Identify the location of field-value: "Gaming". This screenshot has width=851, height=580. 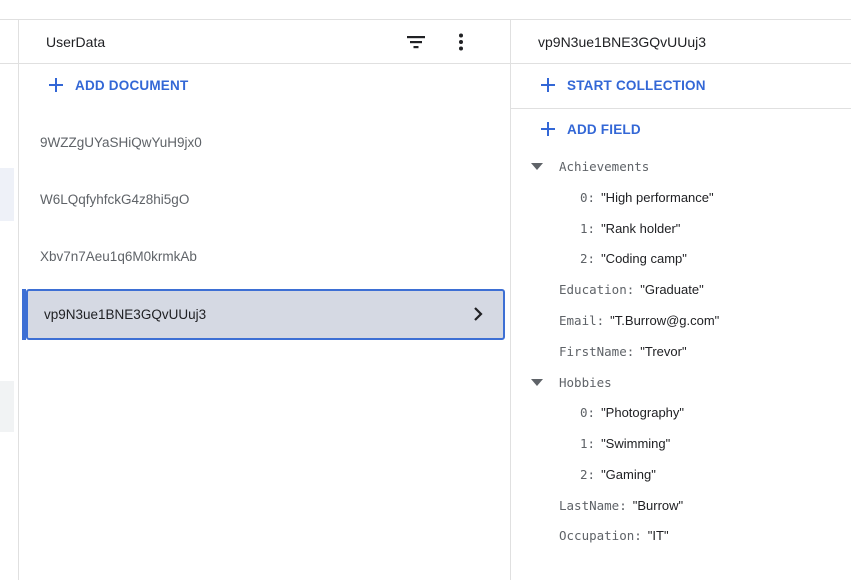
(628, 474).